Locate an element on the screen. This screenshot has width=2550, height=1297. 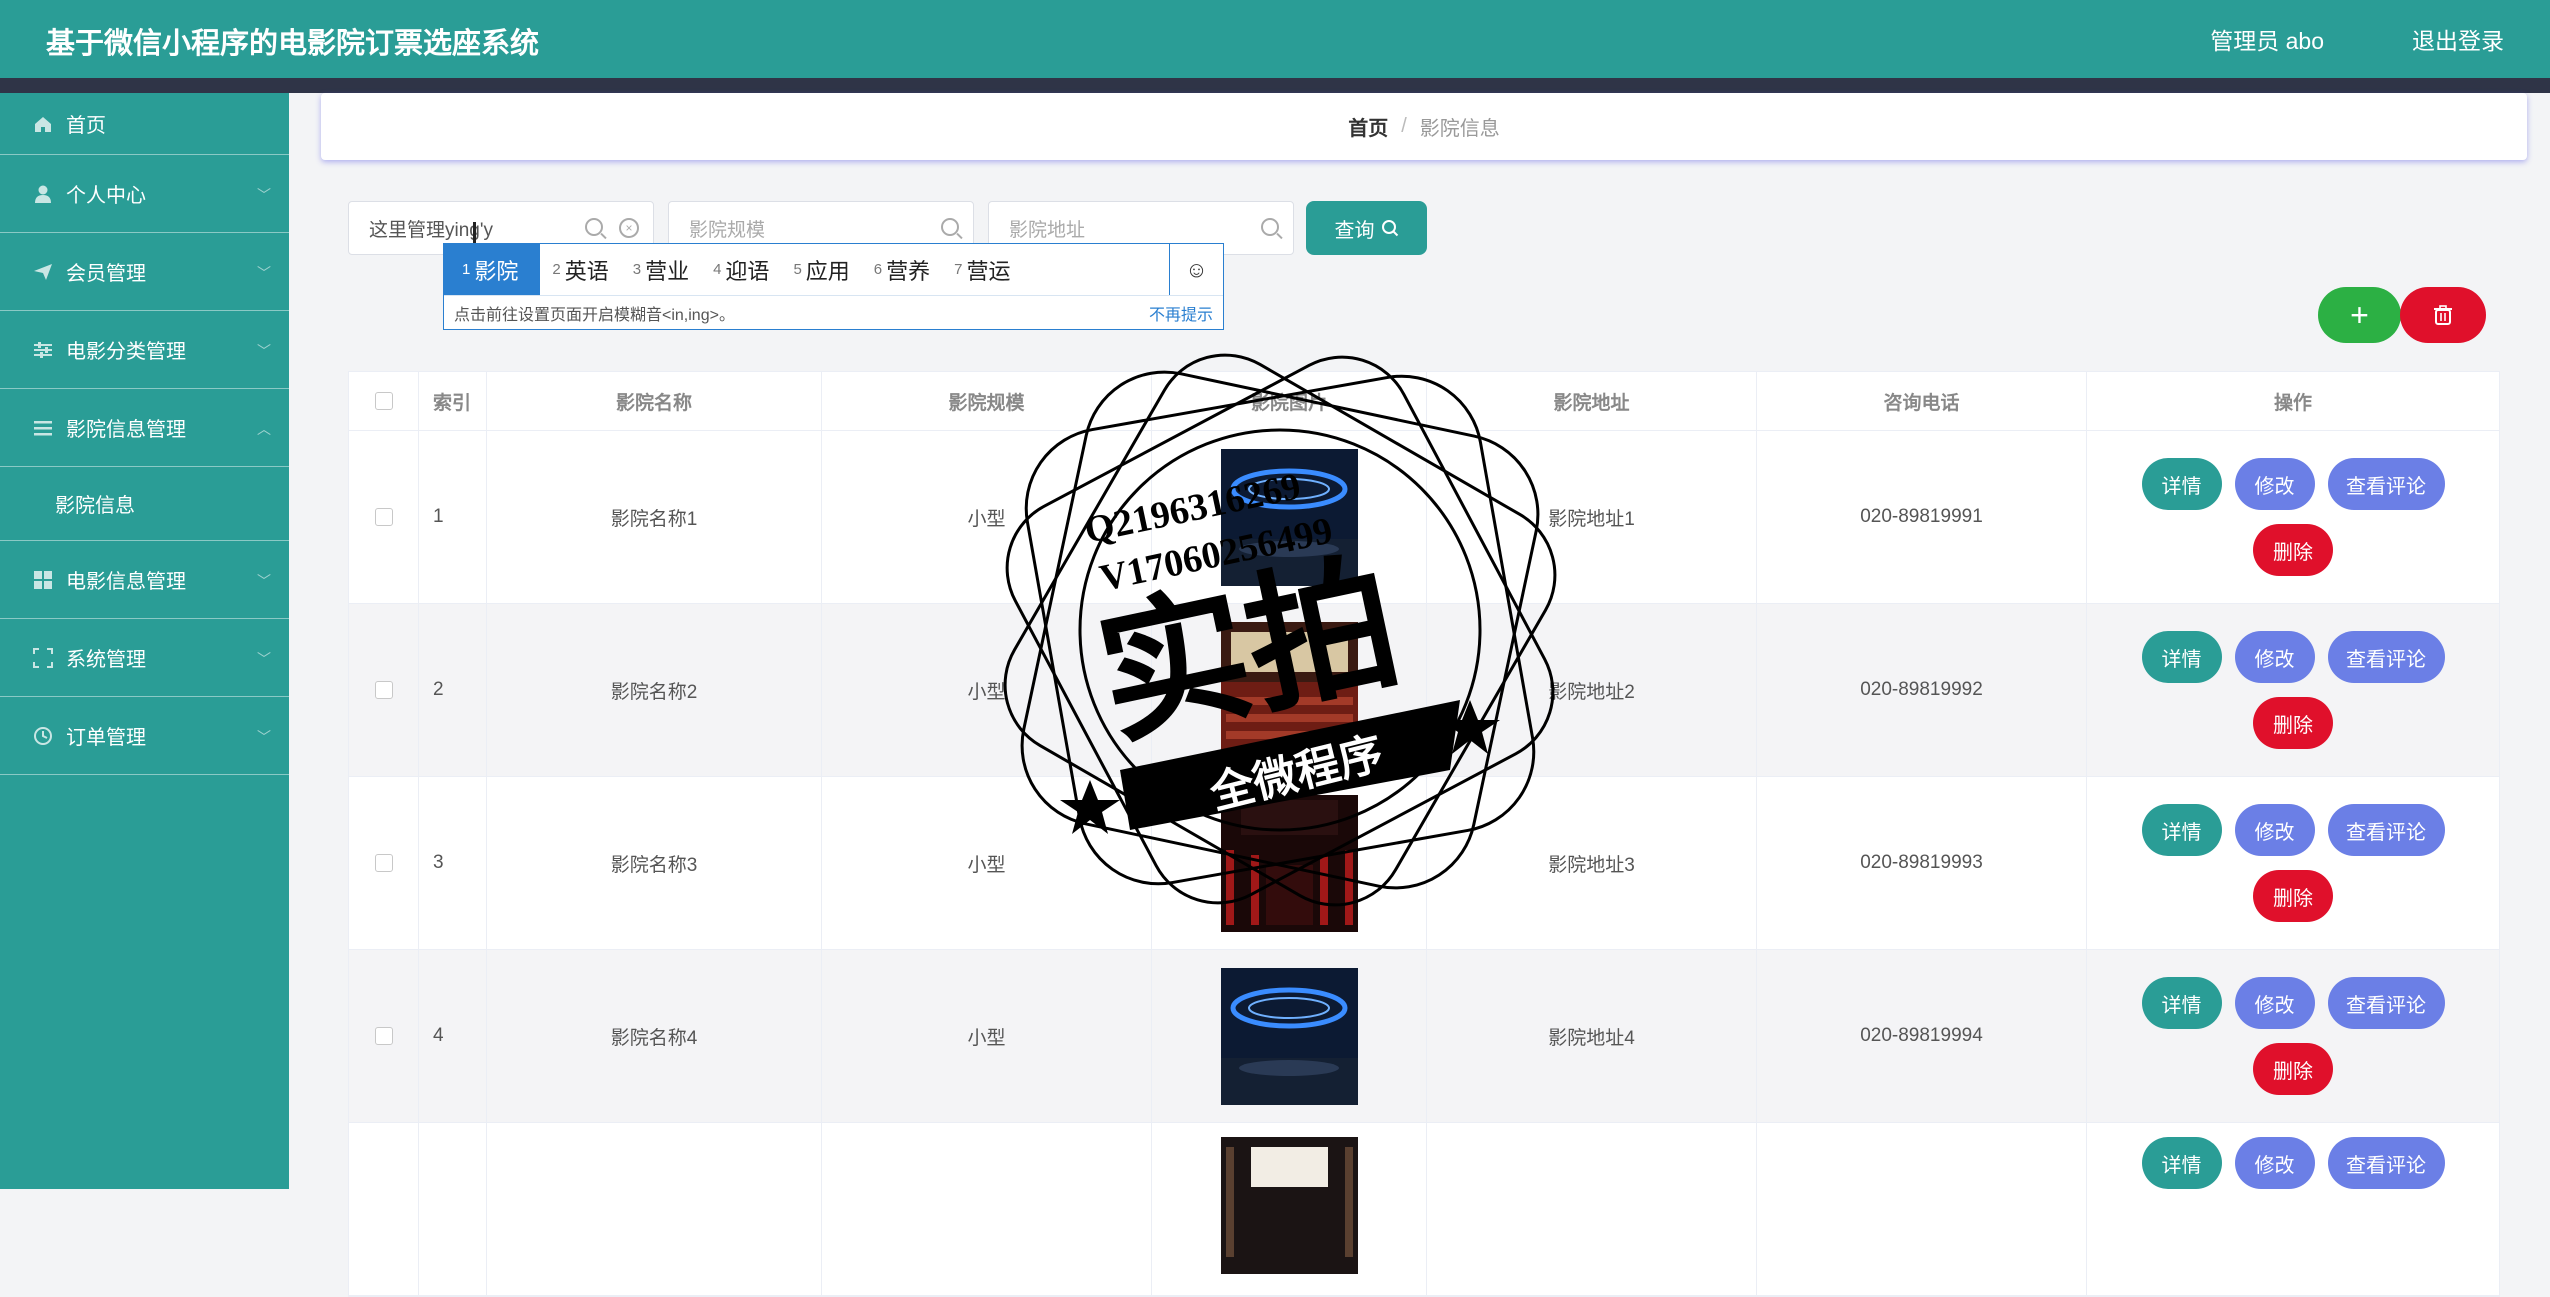
batch-delete-button is located at coordinates (2443, 315).